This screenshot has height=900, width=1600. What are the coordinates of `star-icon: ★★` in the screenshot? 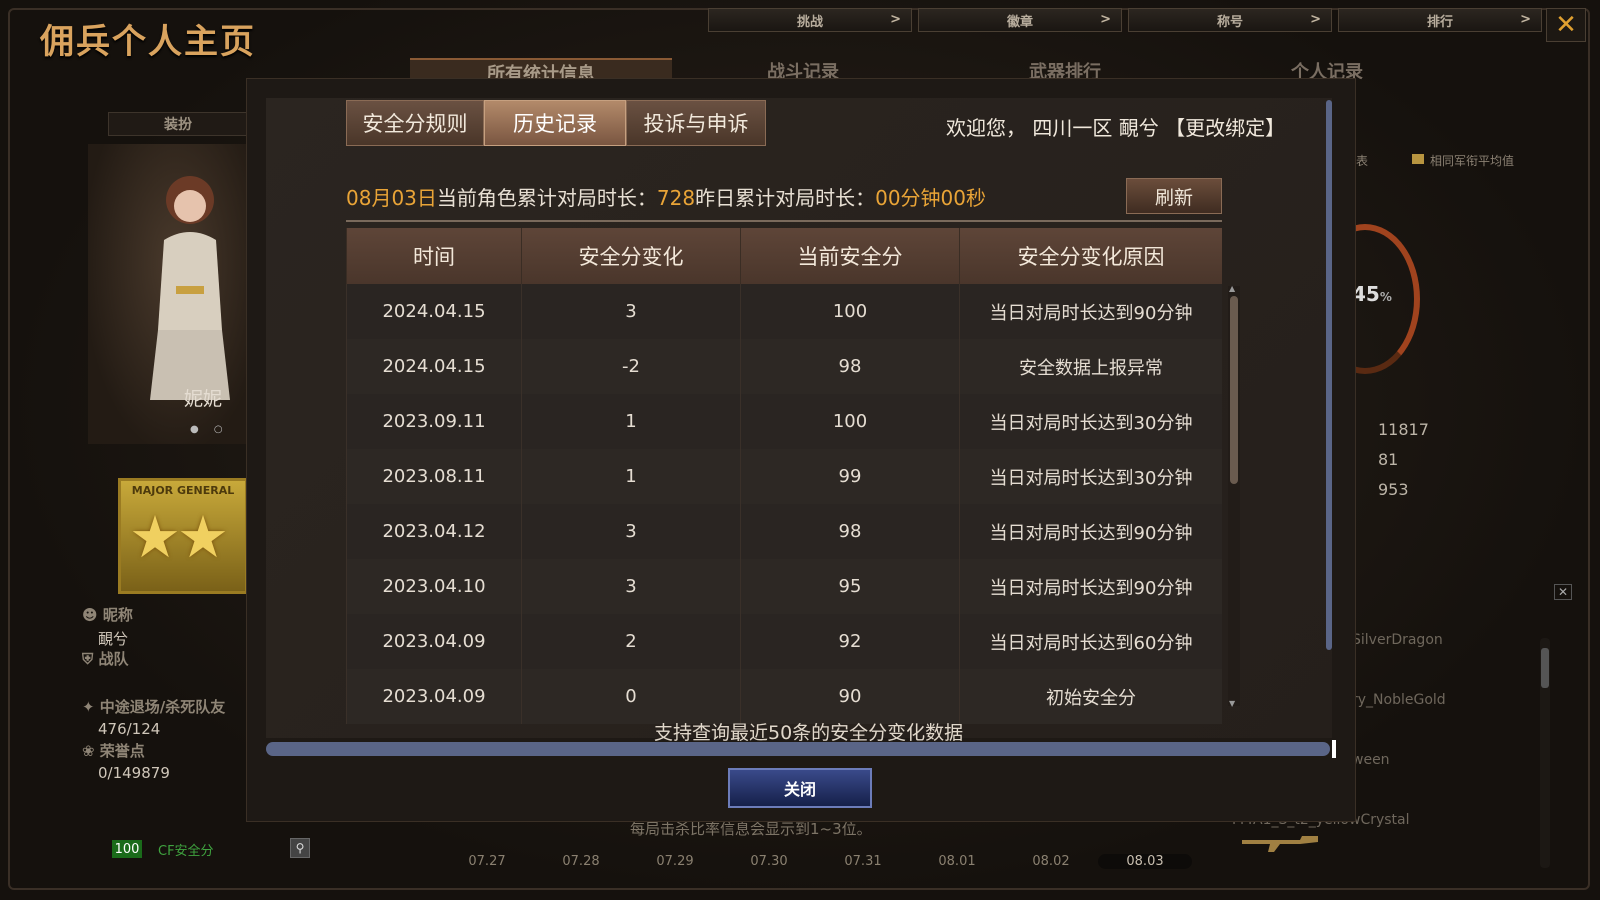 It's located at (179, 537).